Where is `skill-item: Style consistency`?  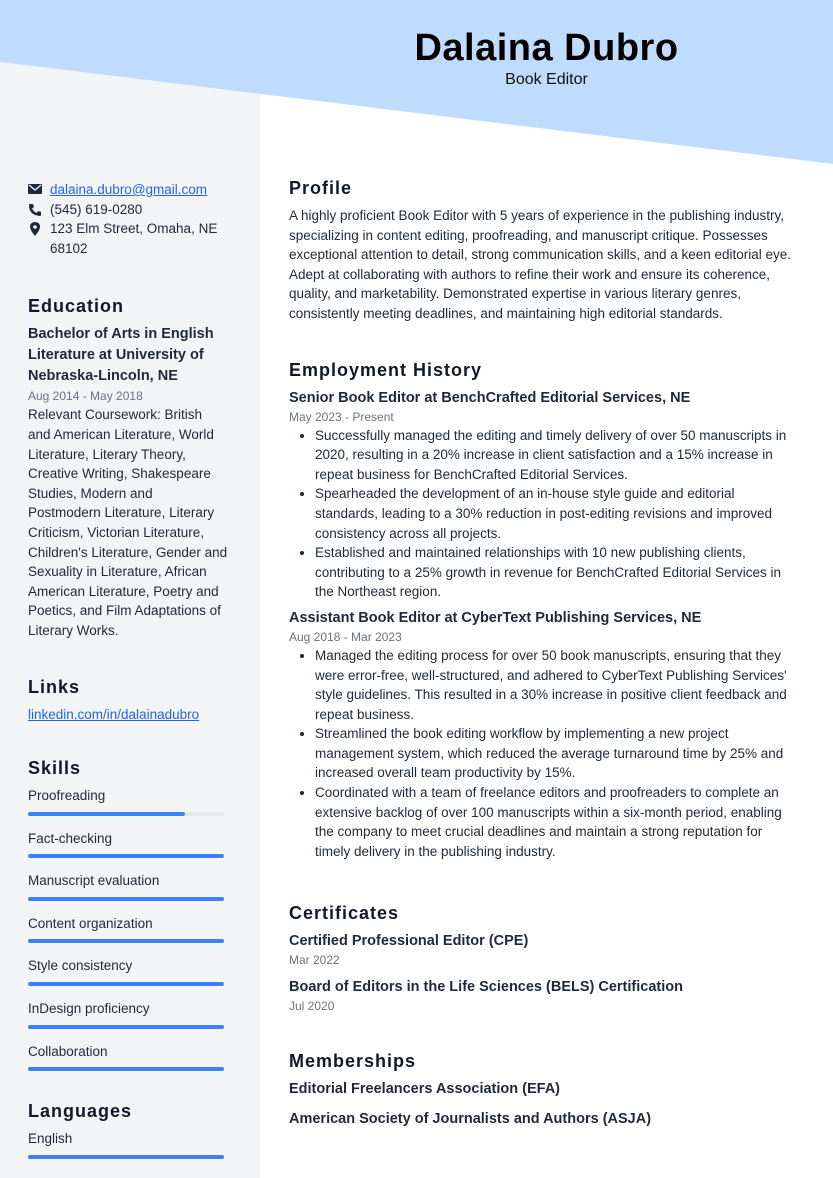 skill-item: Style consistency is located at coordinates (128, 971).